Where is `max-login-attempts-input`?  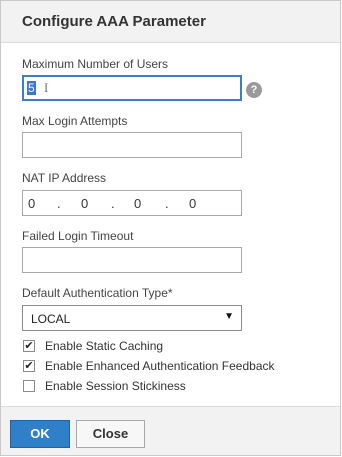 max-login-attempts-input is located at coordinates (132, 145).